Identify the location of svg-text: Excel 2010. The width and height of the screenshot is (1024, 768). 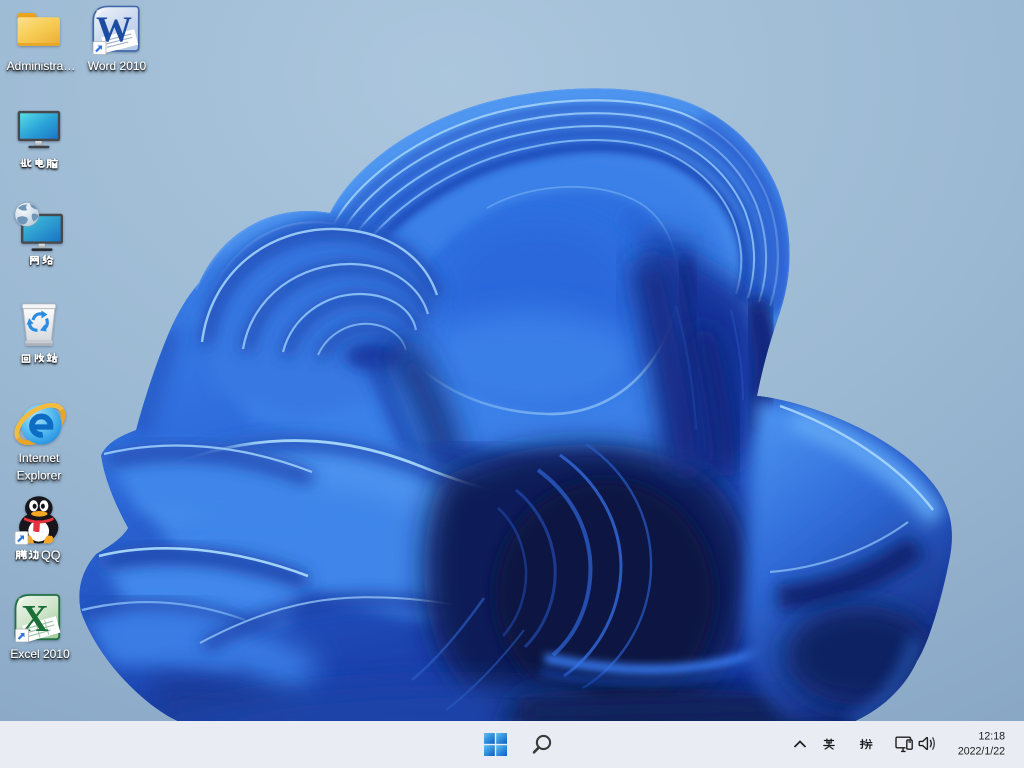
(40, 654).